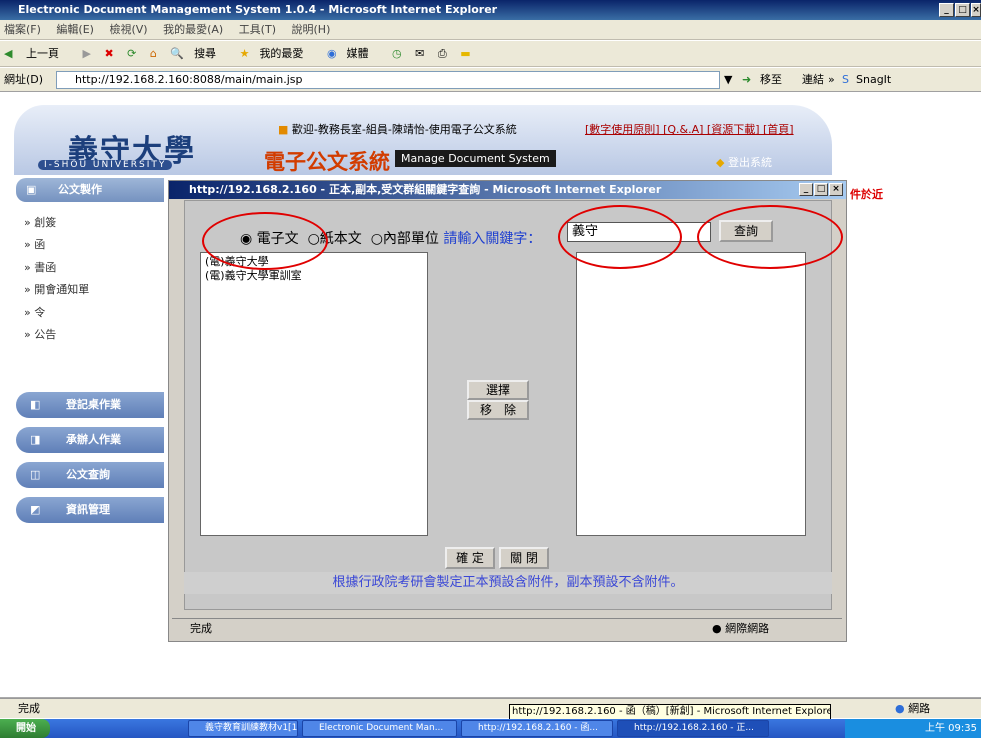  I want to click on sidebar-button-label: 公文查詢, so click(88, 474).